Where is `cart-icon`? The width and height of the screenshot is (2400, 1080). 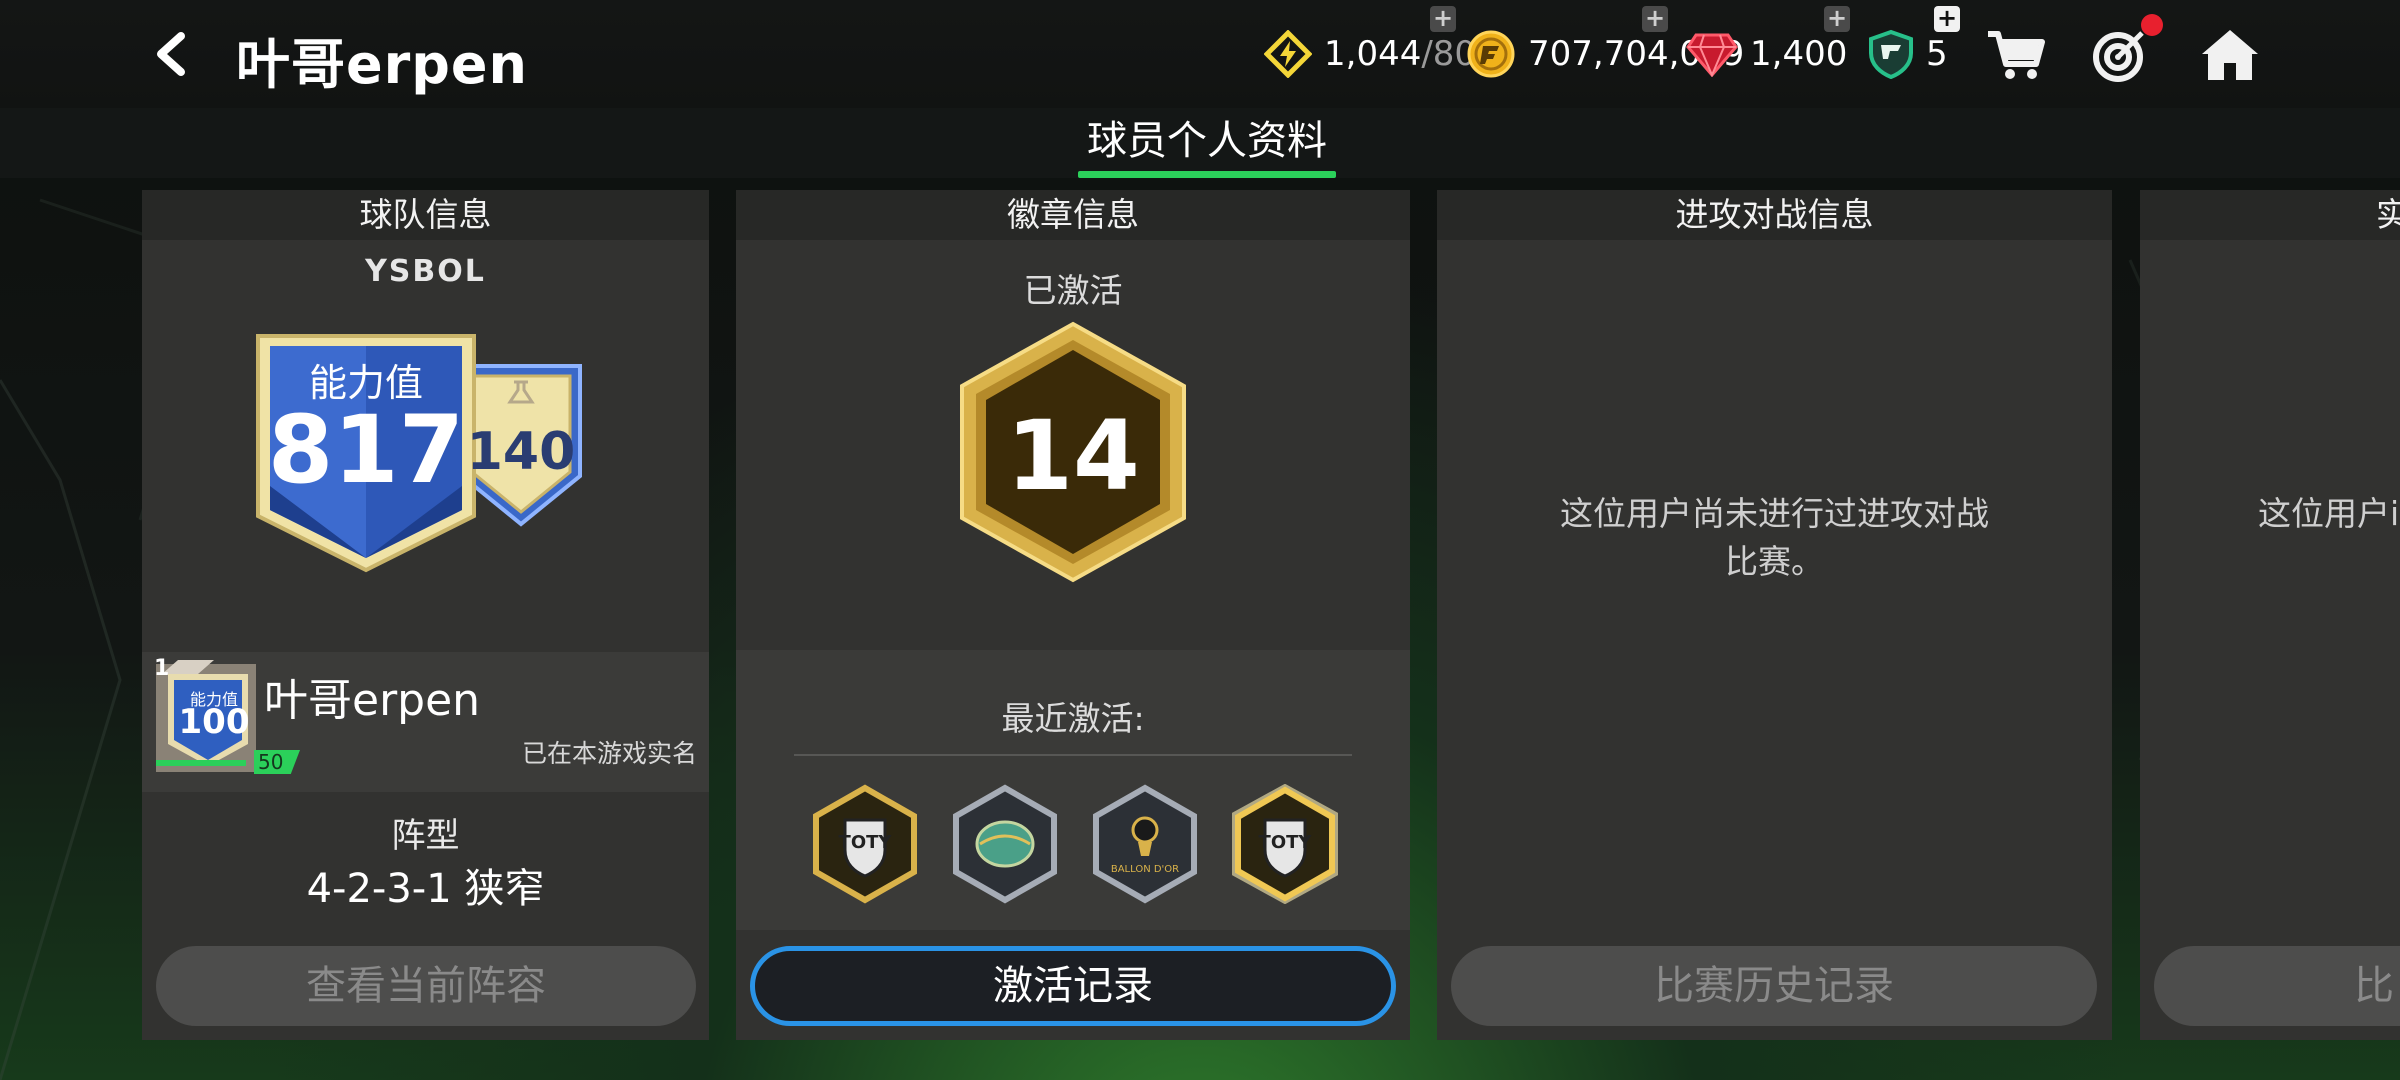 cart-icon is located at coordinates (2016, 55).